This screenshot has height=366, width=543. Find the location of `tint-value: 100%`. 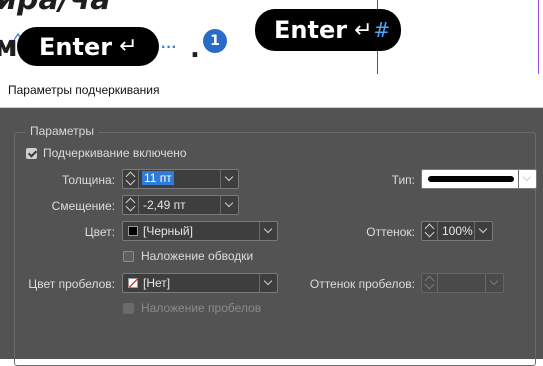

tint-value: 100% is located at coordinates (457, 231).